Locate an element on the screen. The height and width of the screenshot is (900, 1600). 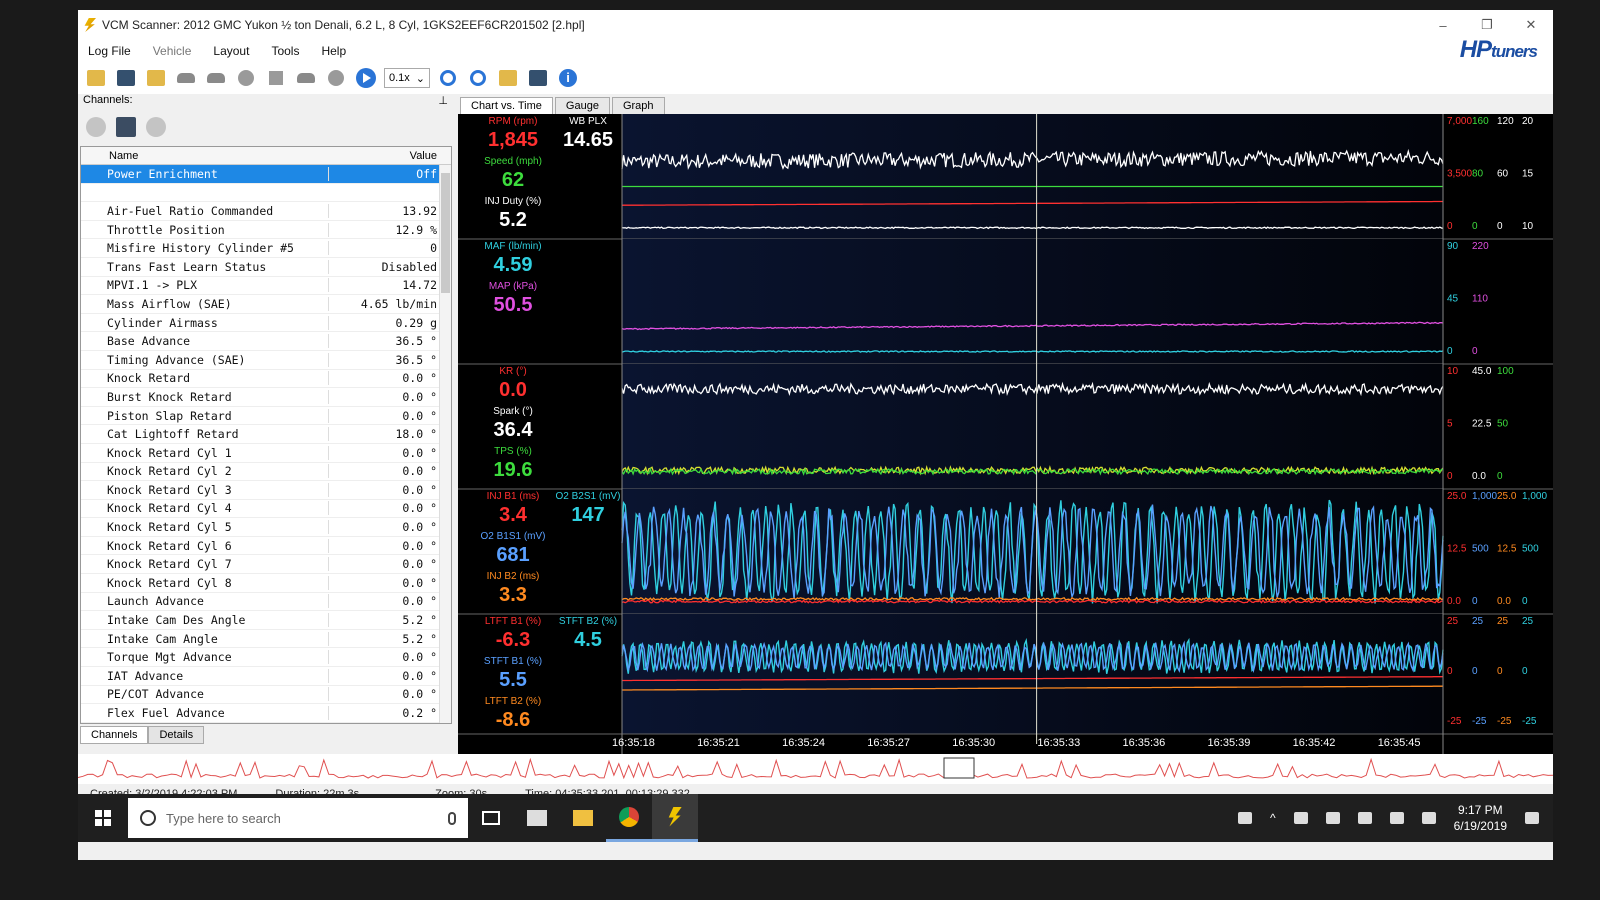
table-row: Cat Lightoff Retard 18.0 ° is located at coordinates (266, 434).